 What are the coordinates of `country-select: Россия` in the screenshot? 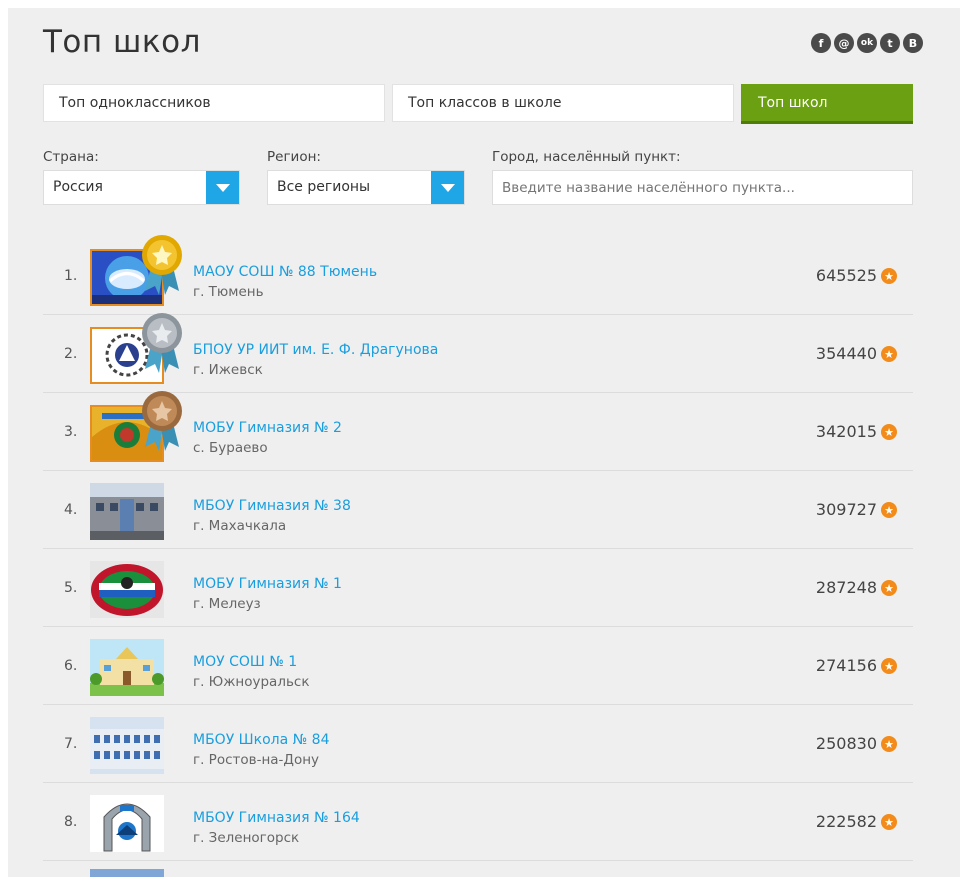 It's located at (141, 187).